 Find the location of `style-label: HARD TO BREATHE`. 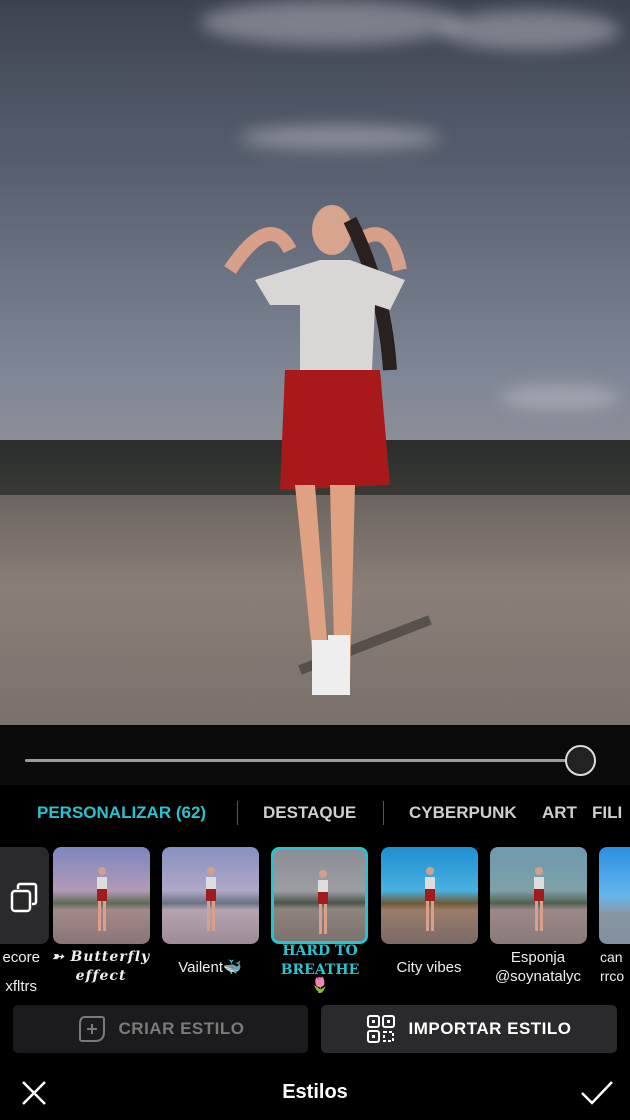

style-label: HARD TO BREATHE is located at coordinates (320, 960).